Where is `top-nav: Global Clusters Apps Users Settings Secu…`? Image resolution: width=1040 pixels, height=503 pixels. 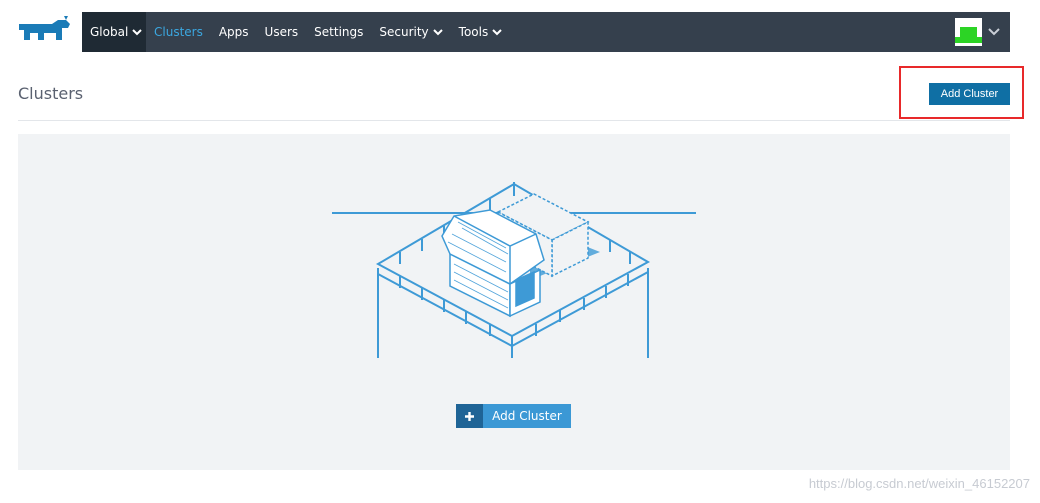
top-nav: Global Clusters Apps Users Settings Secu… is located at coordinates (546, 32).